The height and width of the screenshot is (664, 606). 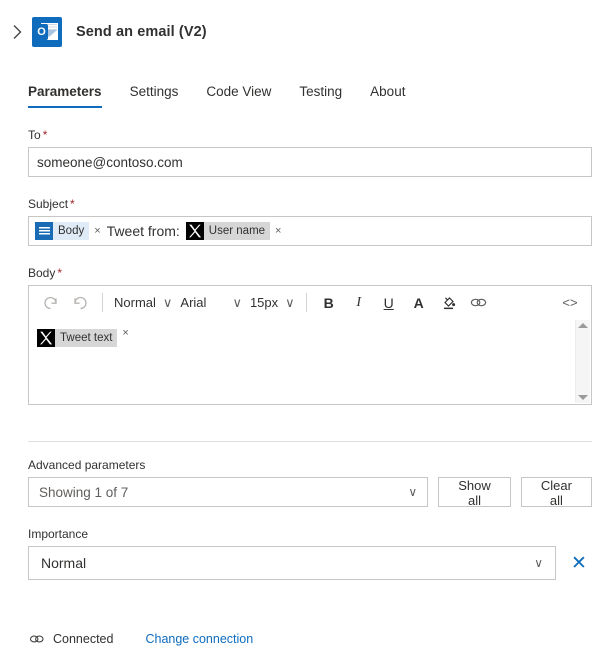 What do you see at coordinates (387, 96) in the screenshot?
I see `tab-about: About` at bounding box center [387, 96].